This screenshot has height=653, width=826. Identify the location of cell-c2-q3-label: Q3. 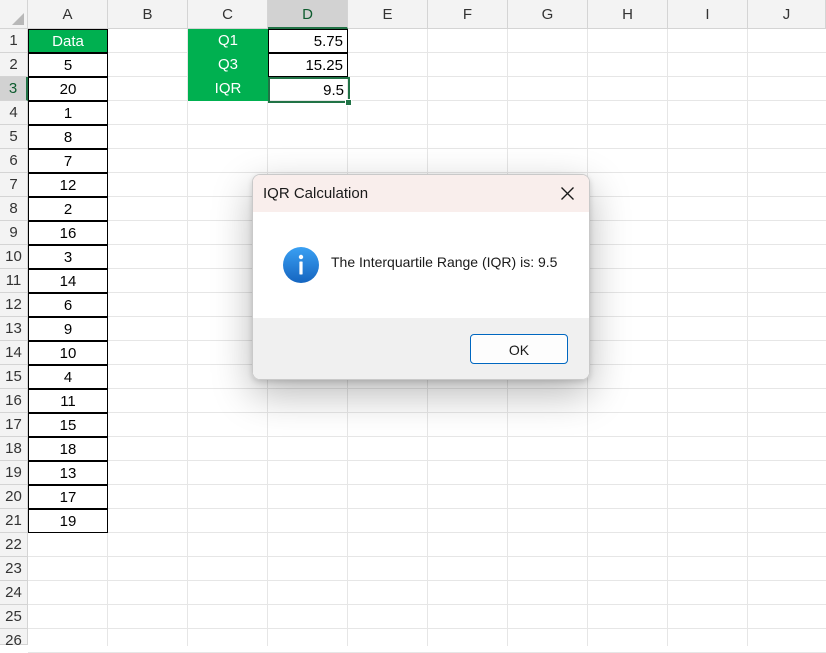
(228, 65).